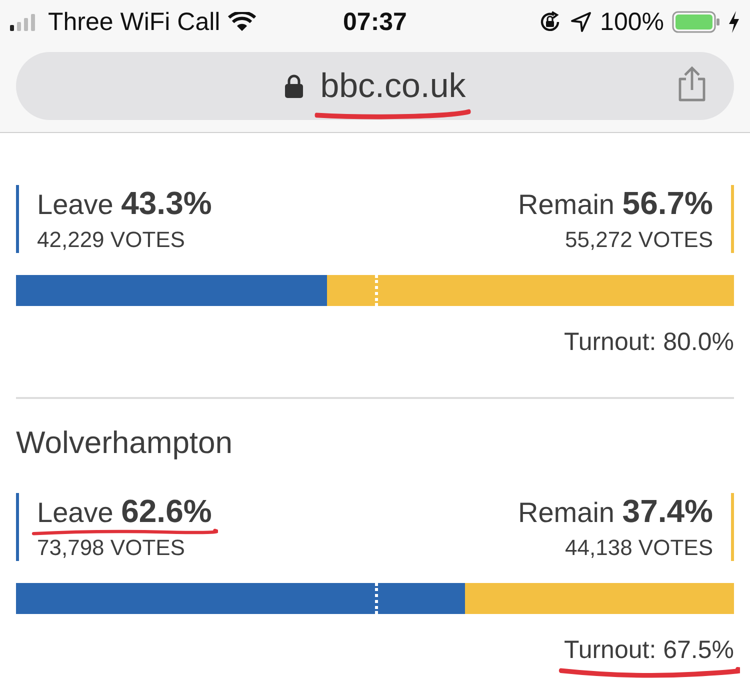 This screenshot has height=684, width=750. What do you see at coordinates (111, 240) in the screenshot?
I see `leave-votes: 42,229 VOTES` at bounding box center [111, 240].